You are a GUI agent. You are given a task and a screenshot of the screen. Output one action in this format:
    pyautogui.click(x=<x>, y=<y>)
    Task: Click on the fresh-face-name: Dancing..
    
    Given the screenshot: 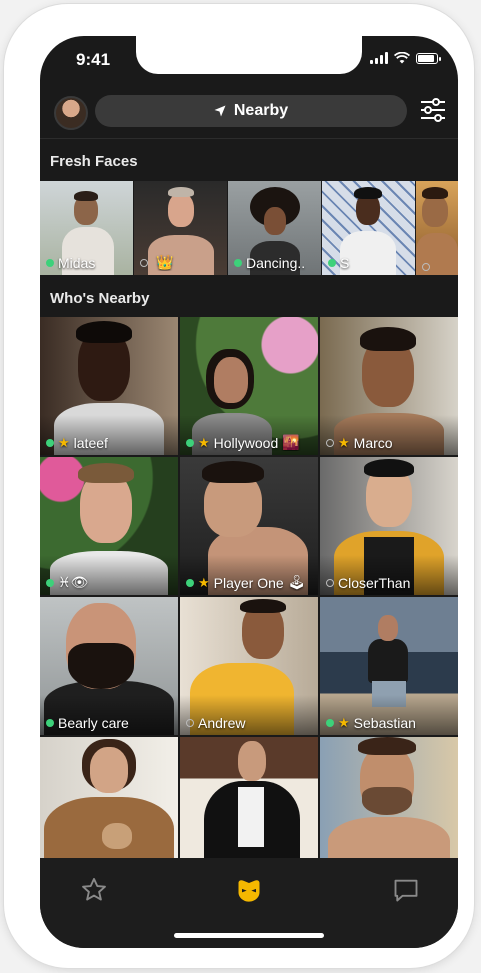 What is the action you would take?
    pyautogui.click(x=276, y=263)
    